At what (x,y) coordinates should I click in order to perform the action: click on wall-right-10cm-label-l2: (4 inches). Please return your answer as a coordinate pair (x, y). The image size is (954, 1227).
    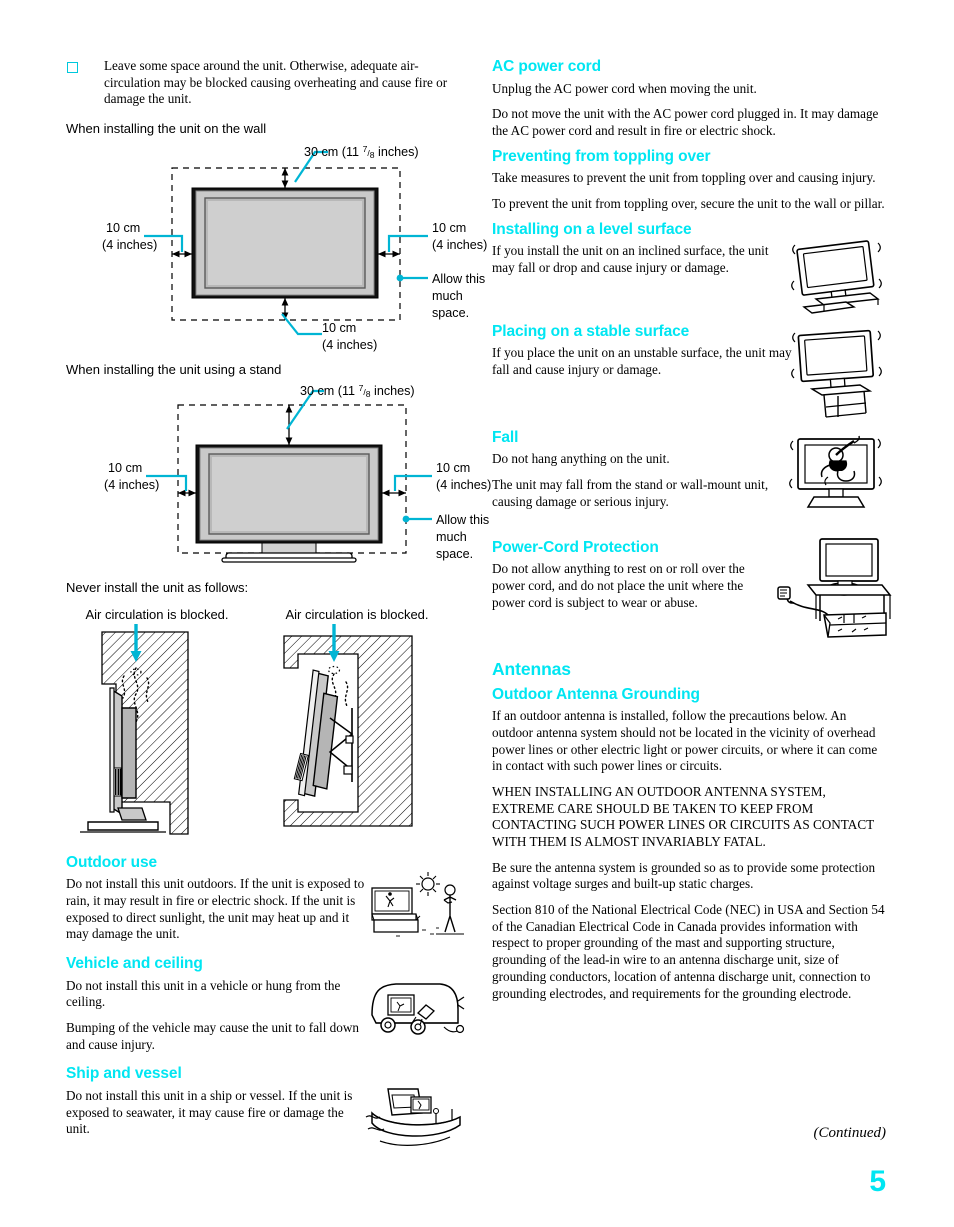
    Looking at the image, I should click on (459, 245).